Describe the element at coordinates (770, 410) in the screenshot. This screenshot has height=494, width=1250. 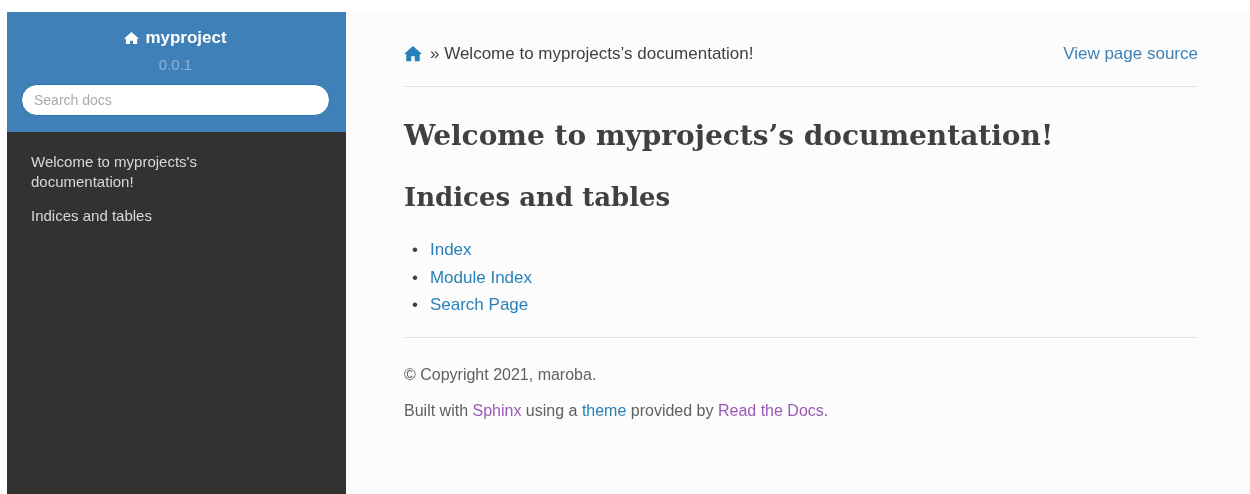
I see `footer-link: Read the Docs` at that location.